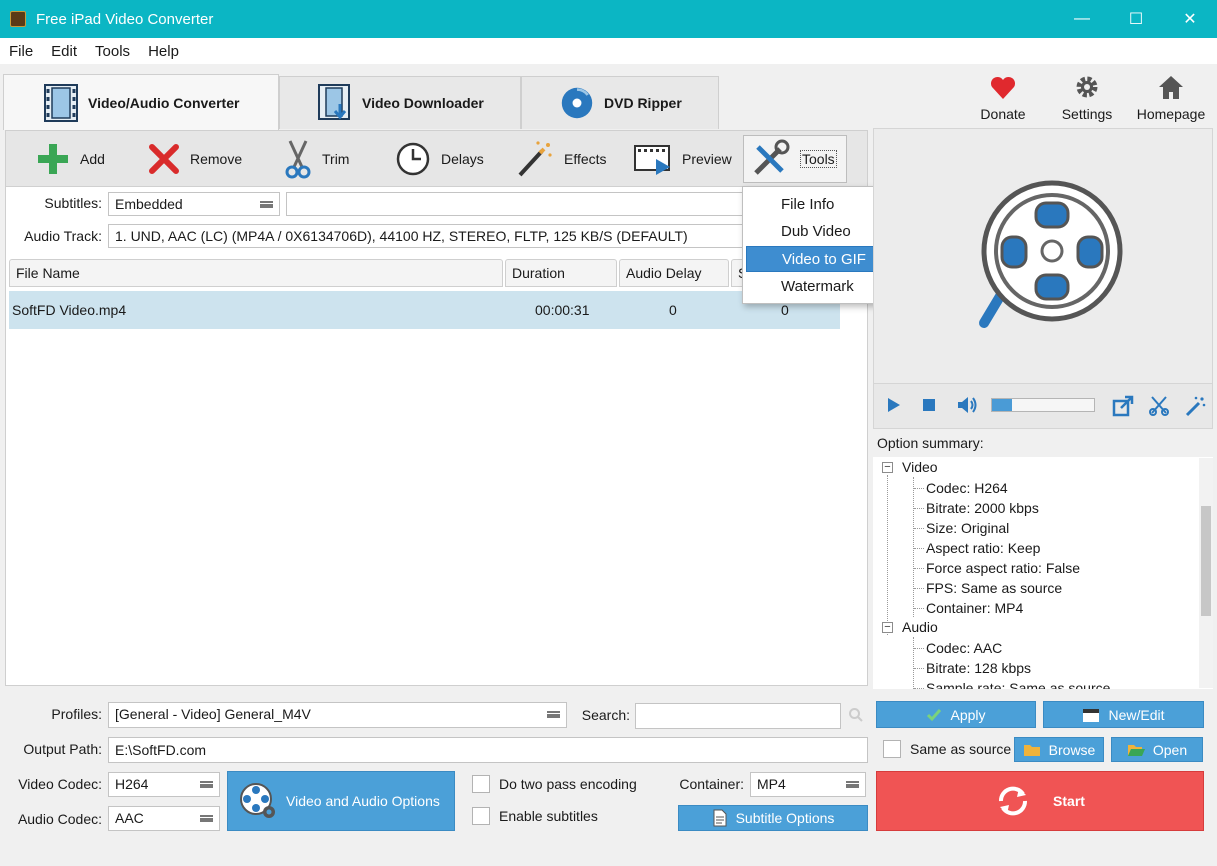 The height and width of the screenshot is (866, 1217). I want to click on container-value: MP4, so click(771, 784).